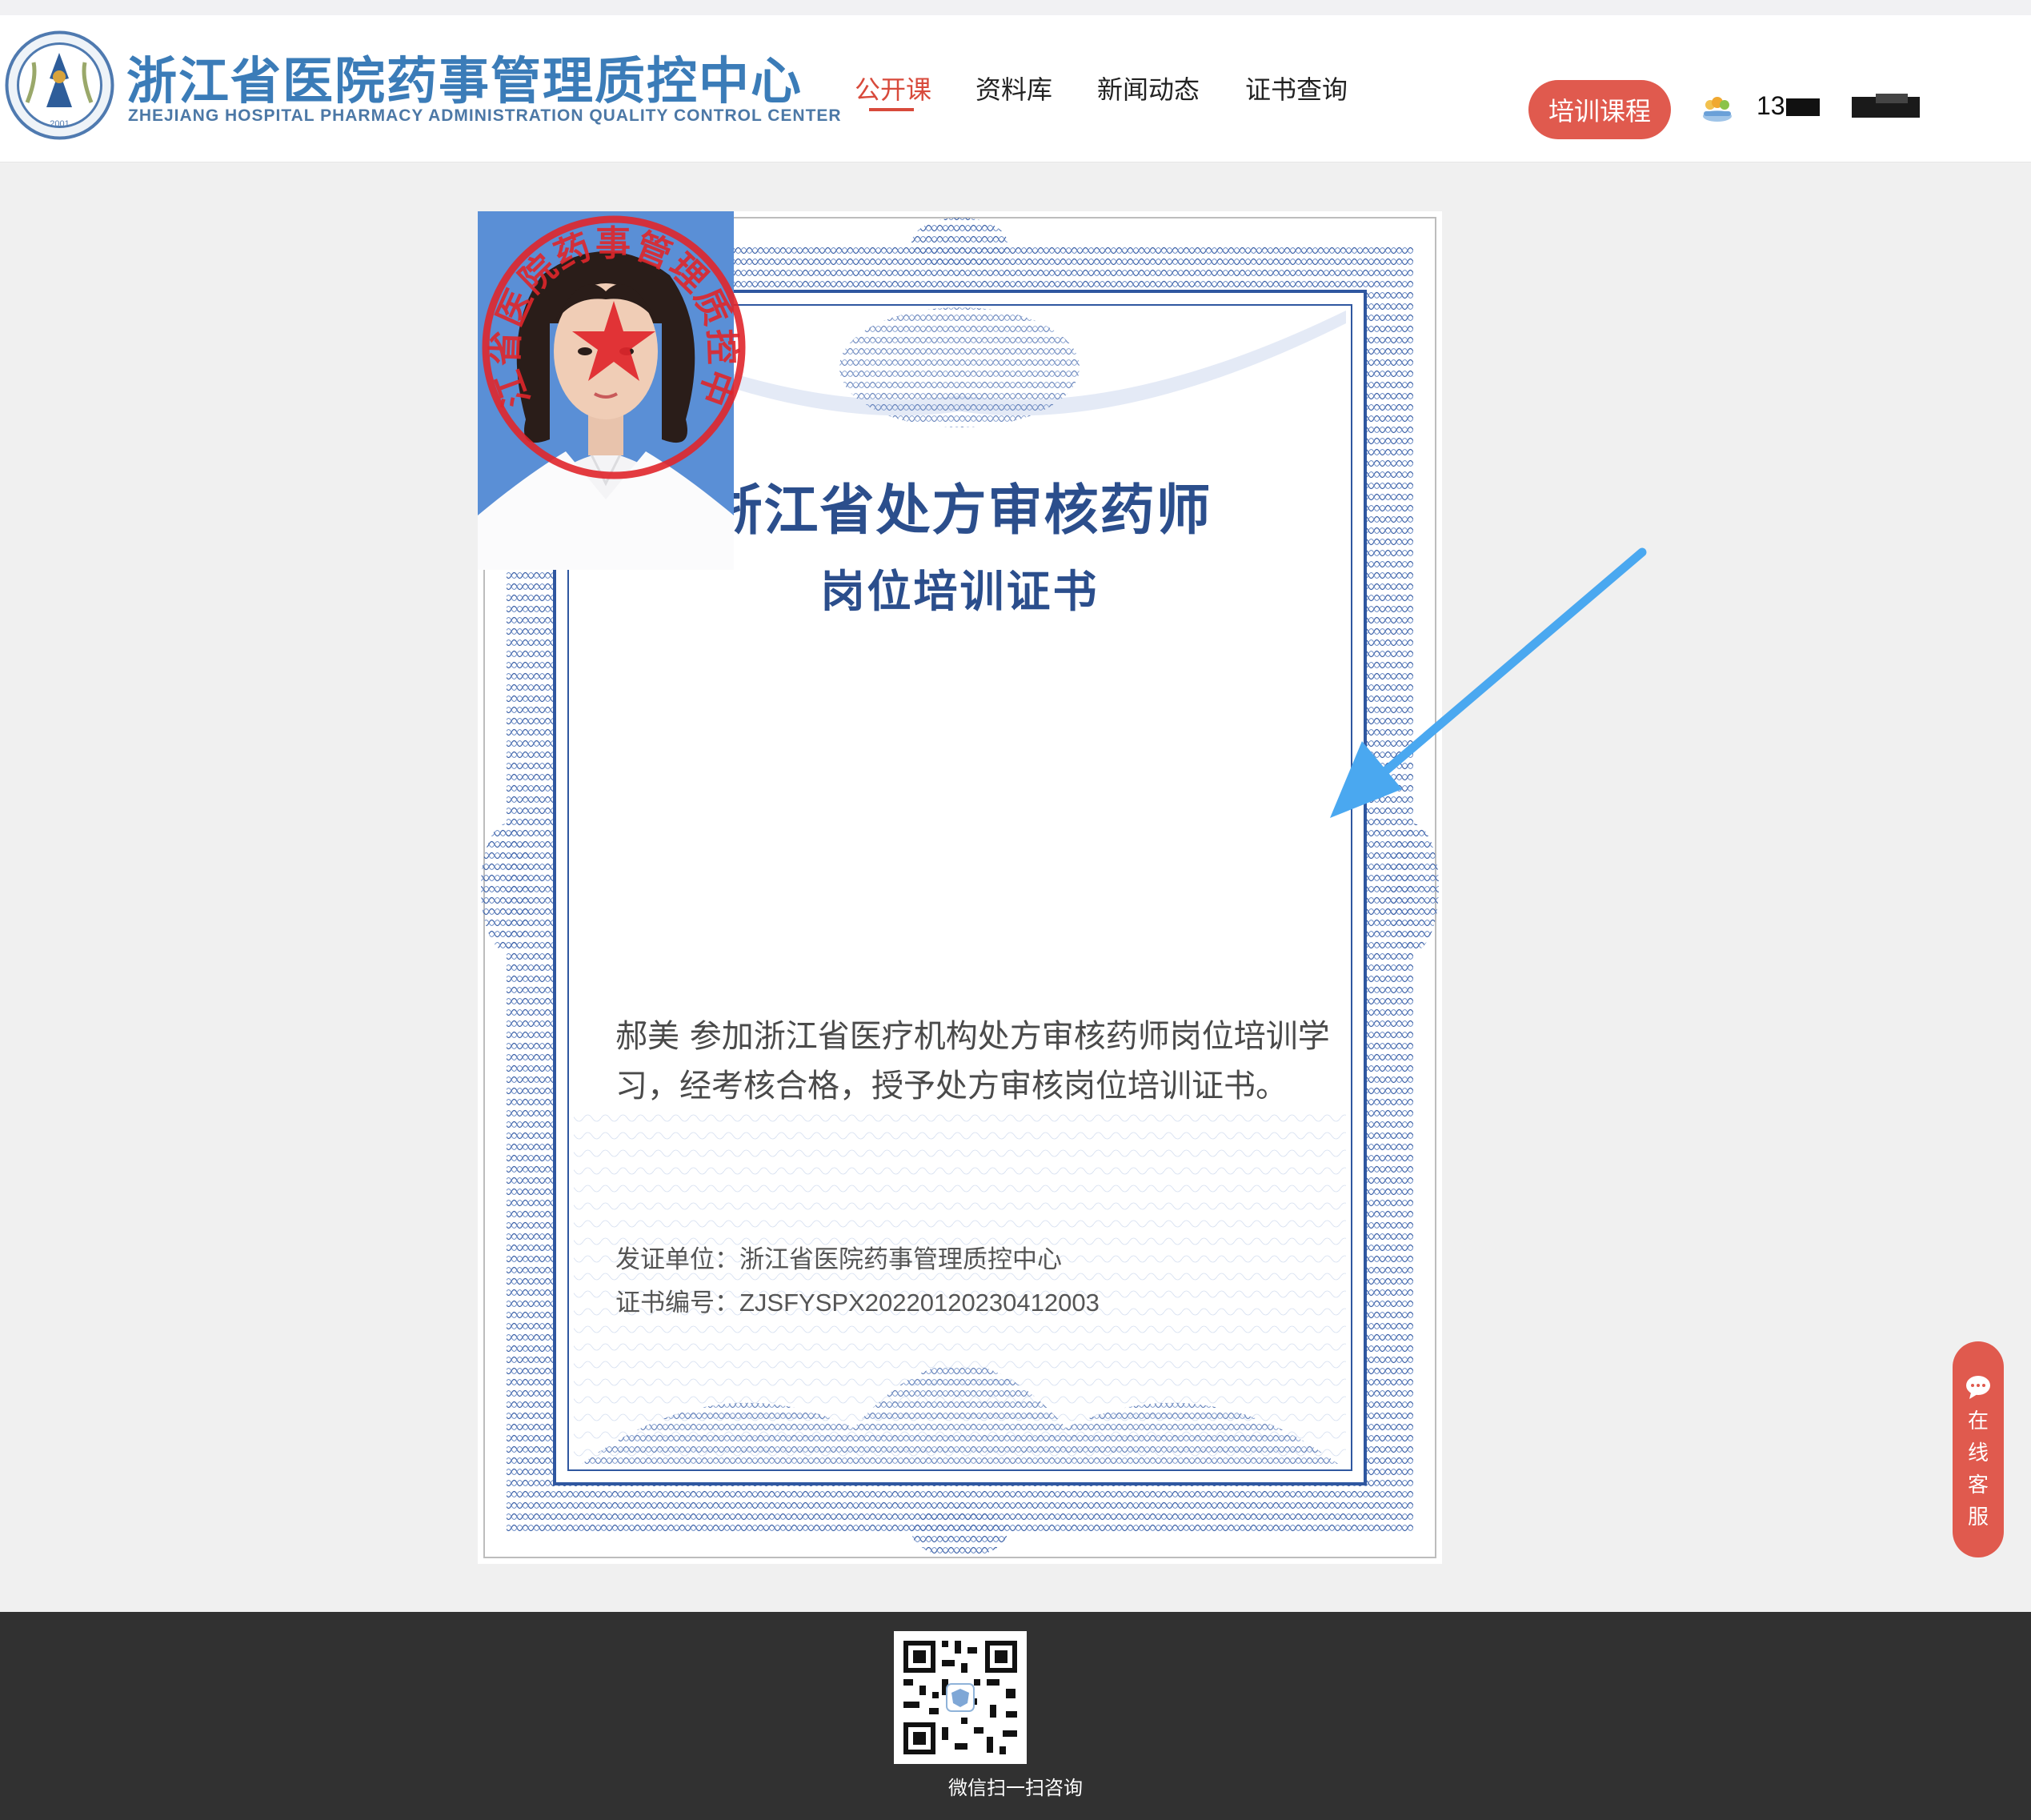 The image size is (2031, 1820). Describe the element at coordinates (1488, 682) in the screenshot. I see `pointer-arrow-annotation` at that location.